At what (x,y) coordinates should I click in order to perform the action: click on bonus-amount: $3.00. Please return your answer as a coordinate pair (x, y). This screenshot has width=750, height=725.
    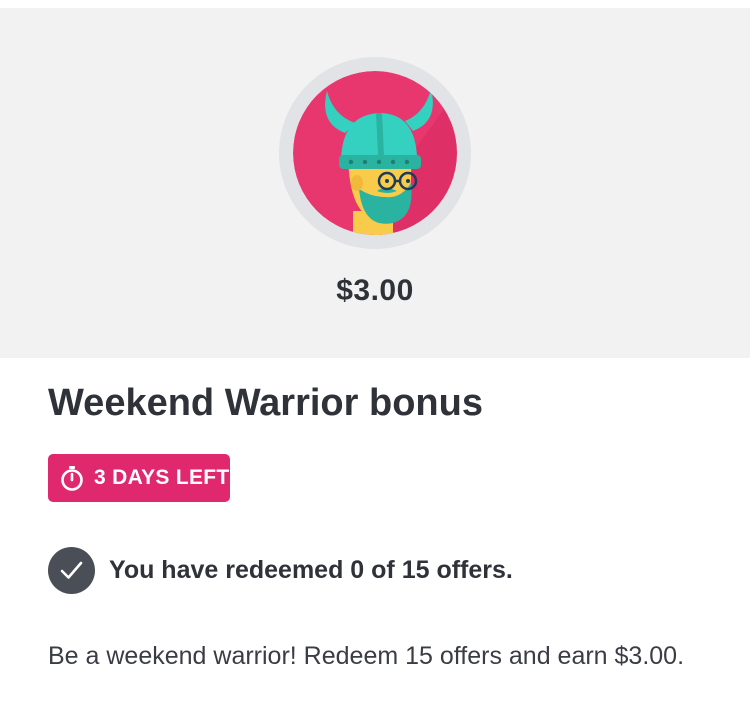
    Looking at the image, I should click on (375, 290).